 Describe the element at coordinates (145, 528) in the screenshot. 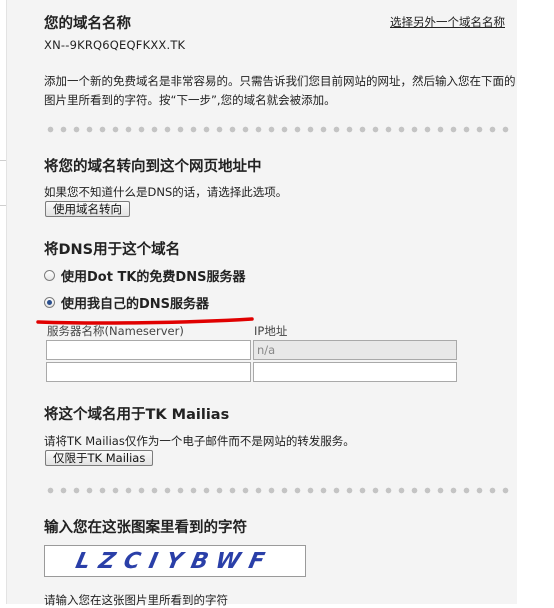

I see `captcha-section-title: 输入您在这张图案里看到的字符` at that location.